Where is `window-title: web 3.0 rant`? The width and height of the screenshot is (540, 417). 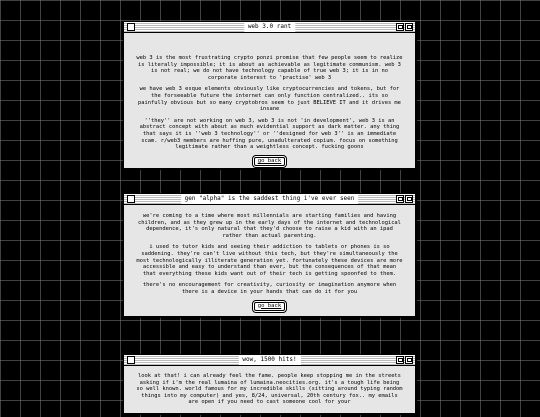
window-title: web 3.0 rant is located at coordinates (269, 27).